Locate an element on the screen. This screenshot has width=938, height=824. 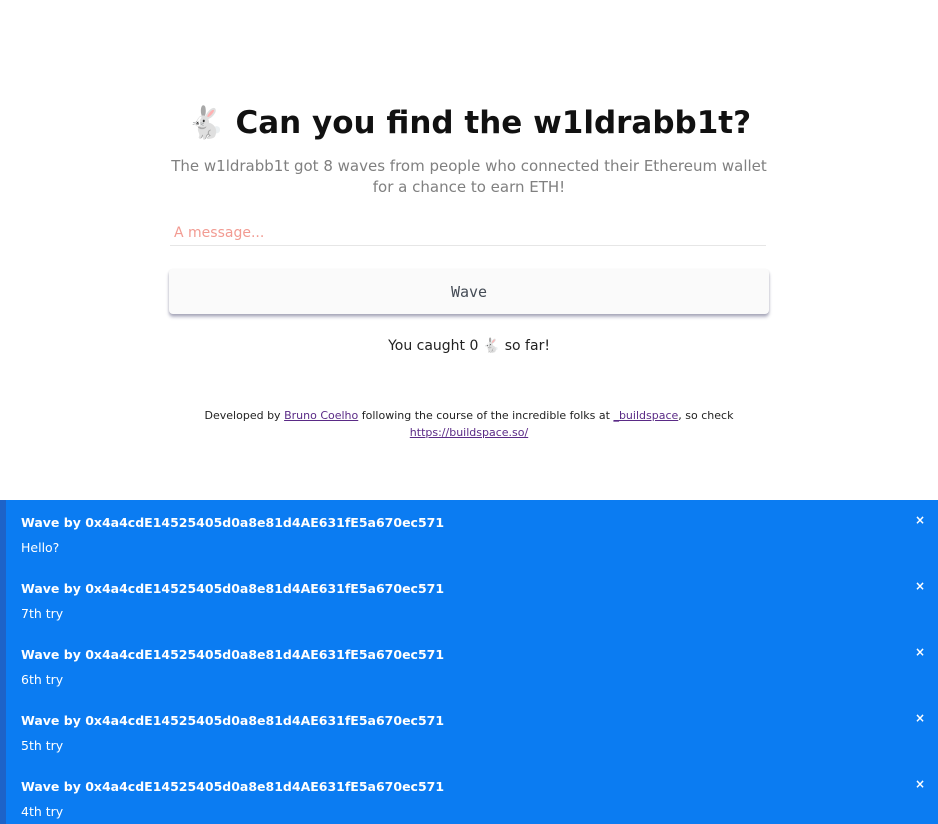
message-input is located at coordinates (468, 233).